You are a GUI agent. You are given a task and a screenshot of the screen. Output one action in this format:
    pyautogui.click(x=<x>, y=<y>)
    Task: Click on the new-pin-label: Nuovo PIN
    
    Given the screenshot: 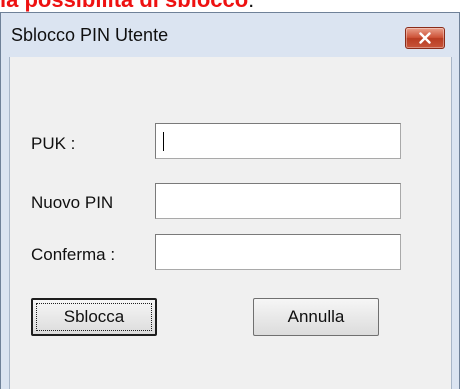 What is the action you would take?
    pyautogui.click(x=72, y=202)
    